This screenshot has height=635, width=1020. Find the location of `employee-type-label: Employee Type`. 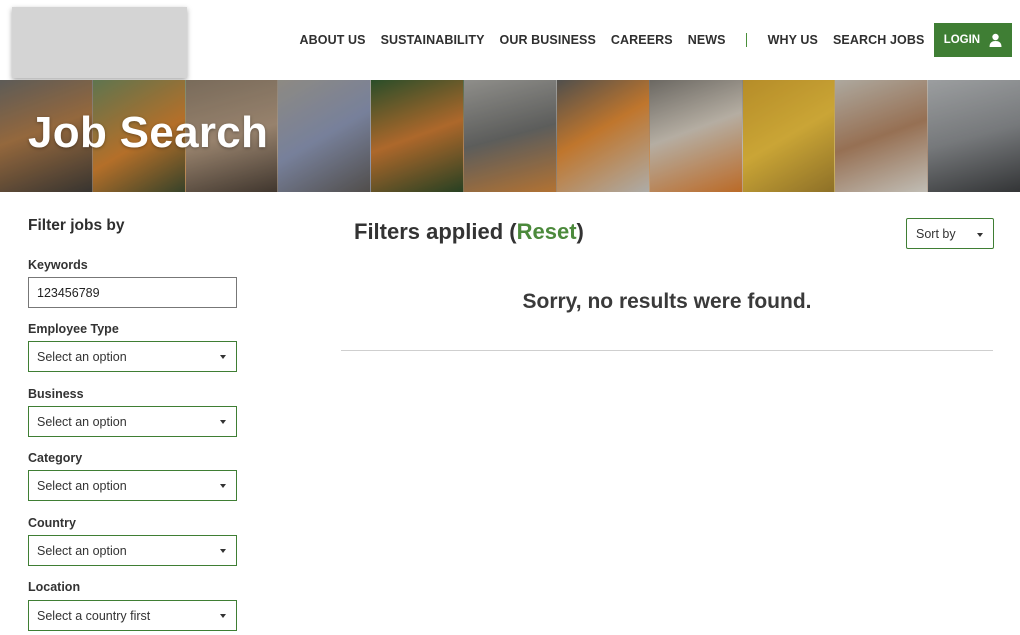

employee-type-label: Employee Type is located at coordinates (73, 329).